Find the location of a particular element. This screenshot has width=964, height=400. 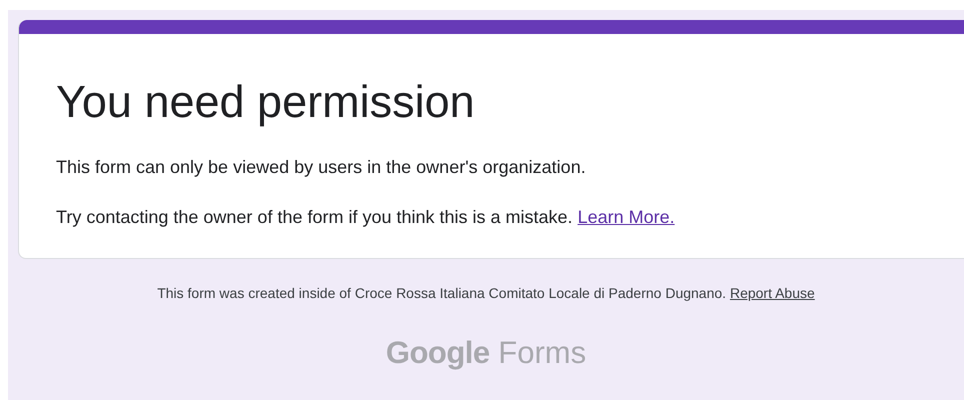

page-title: You need permission is located at coordinates (266, 102).